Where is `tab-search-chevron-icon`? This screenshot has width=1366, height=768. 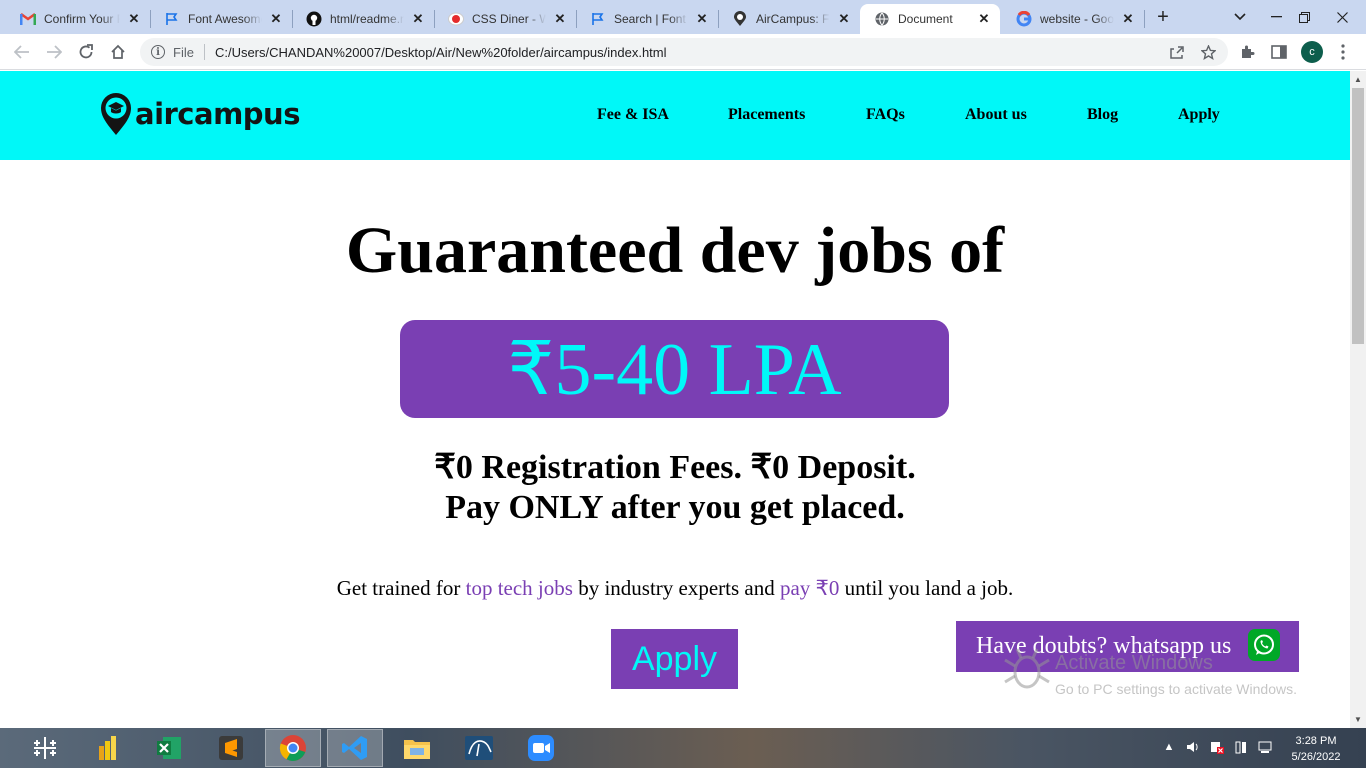
tab-search-chevron-icon is located at coordinates (1240, 17).